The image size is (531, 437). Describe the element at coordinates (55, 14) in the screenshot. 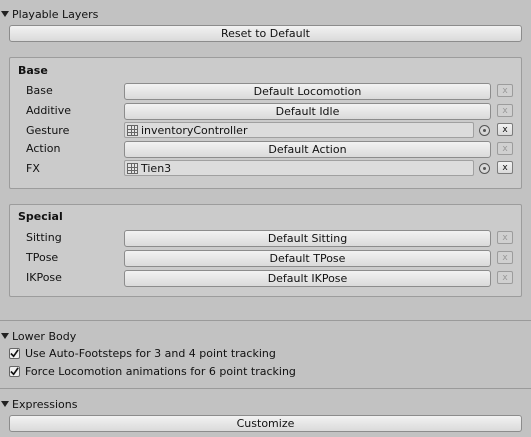

I see `foldout-title: Playable Layers` at that location.